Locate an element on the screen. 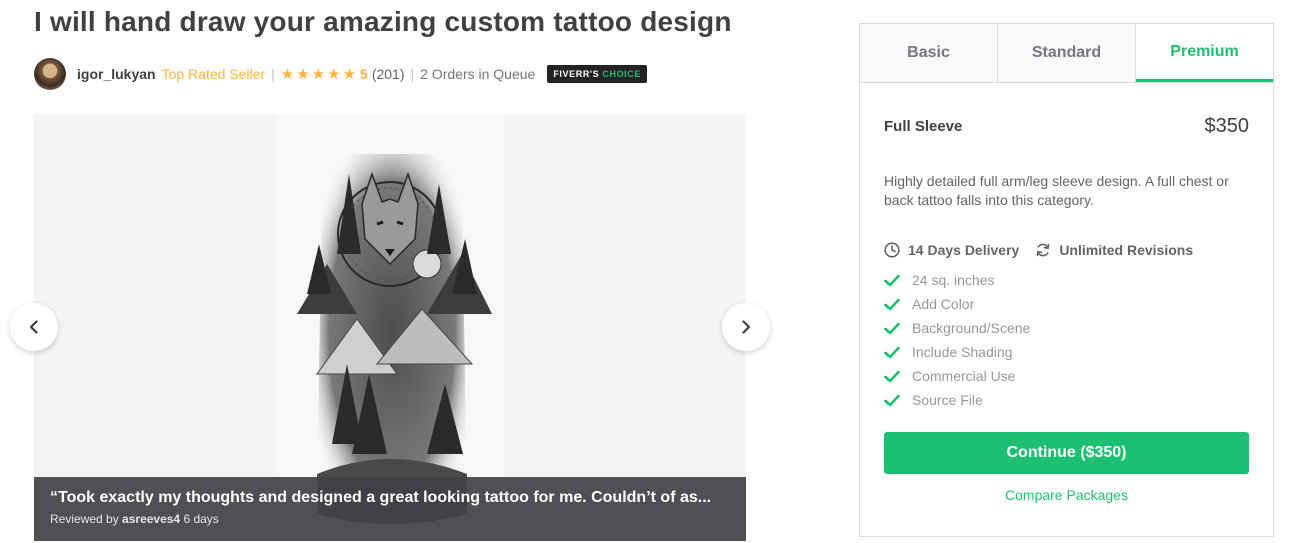 The height and width of the screenshot is (543, 1300). delivery-time-text: 14 Days Delivery is located at coordinates (964, 250).